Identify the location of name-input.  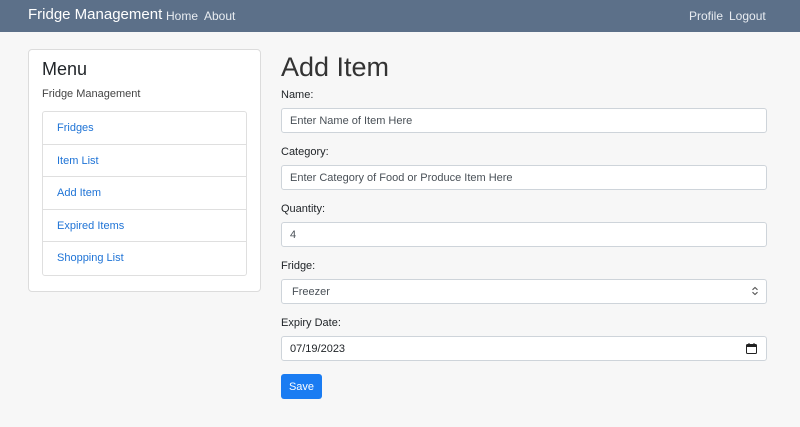
(524, 120).